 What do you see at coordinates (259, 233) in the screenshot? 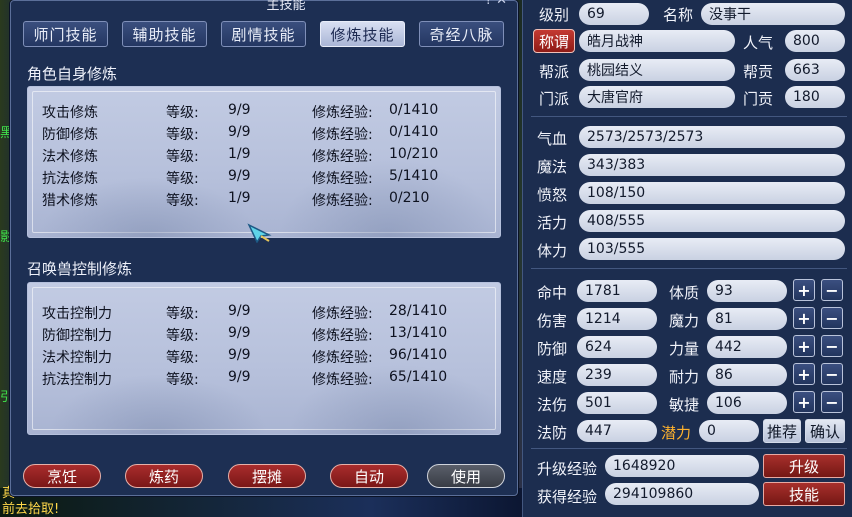
I see `pointer-cursor-icon` at bounding box center [259, 233].